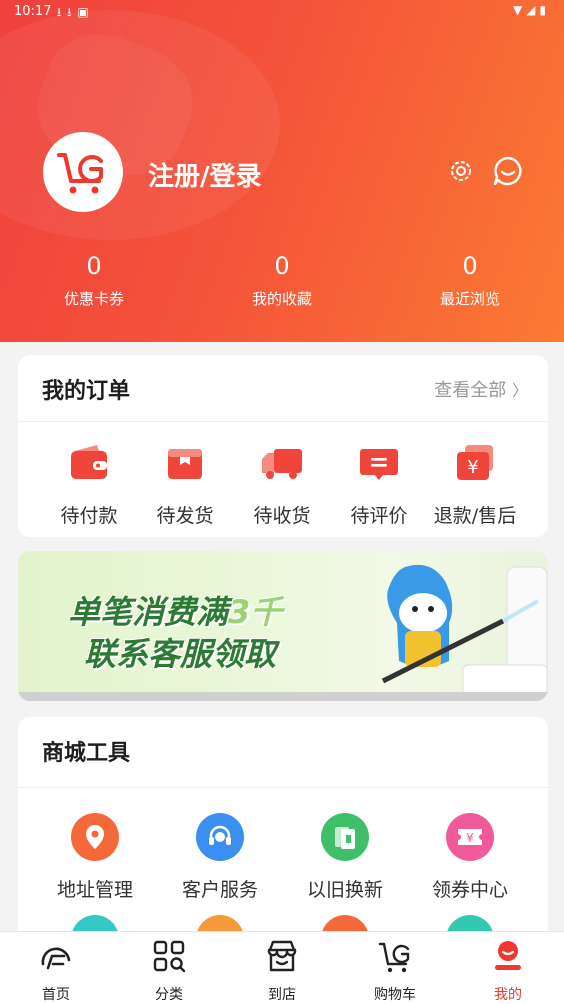 The width and height of the screenshot is (564, 1004). Describe the element at coordinates (93, 299) in the screenshot. I see `stat-label: 优惠卡券` at that location.